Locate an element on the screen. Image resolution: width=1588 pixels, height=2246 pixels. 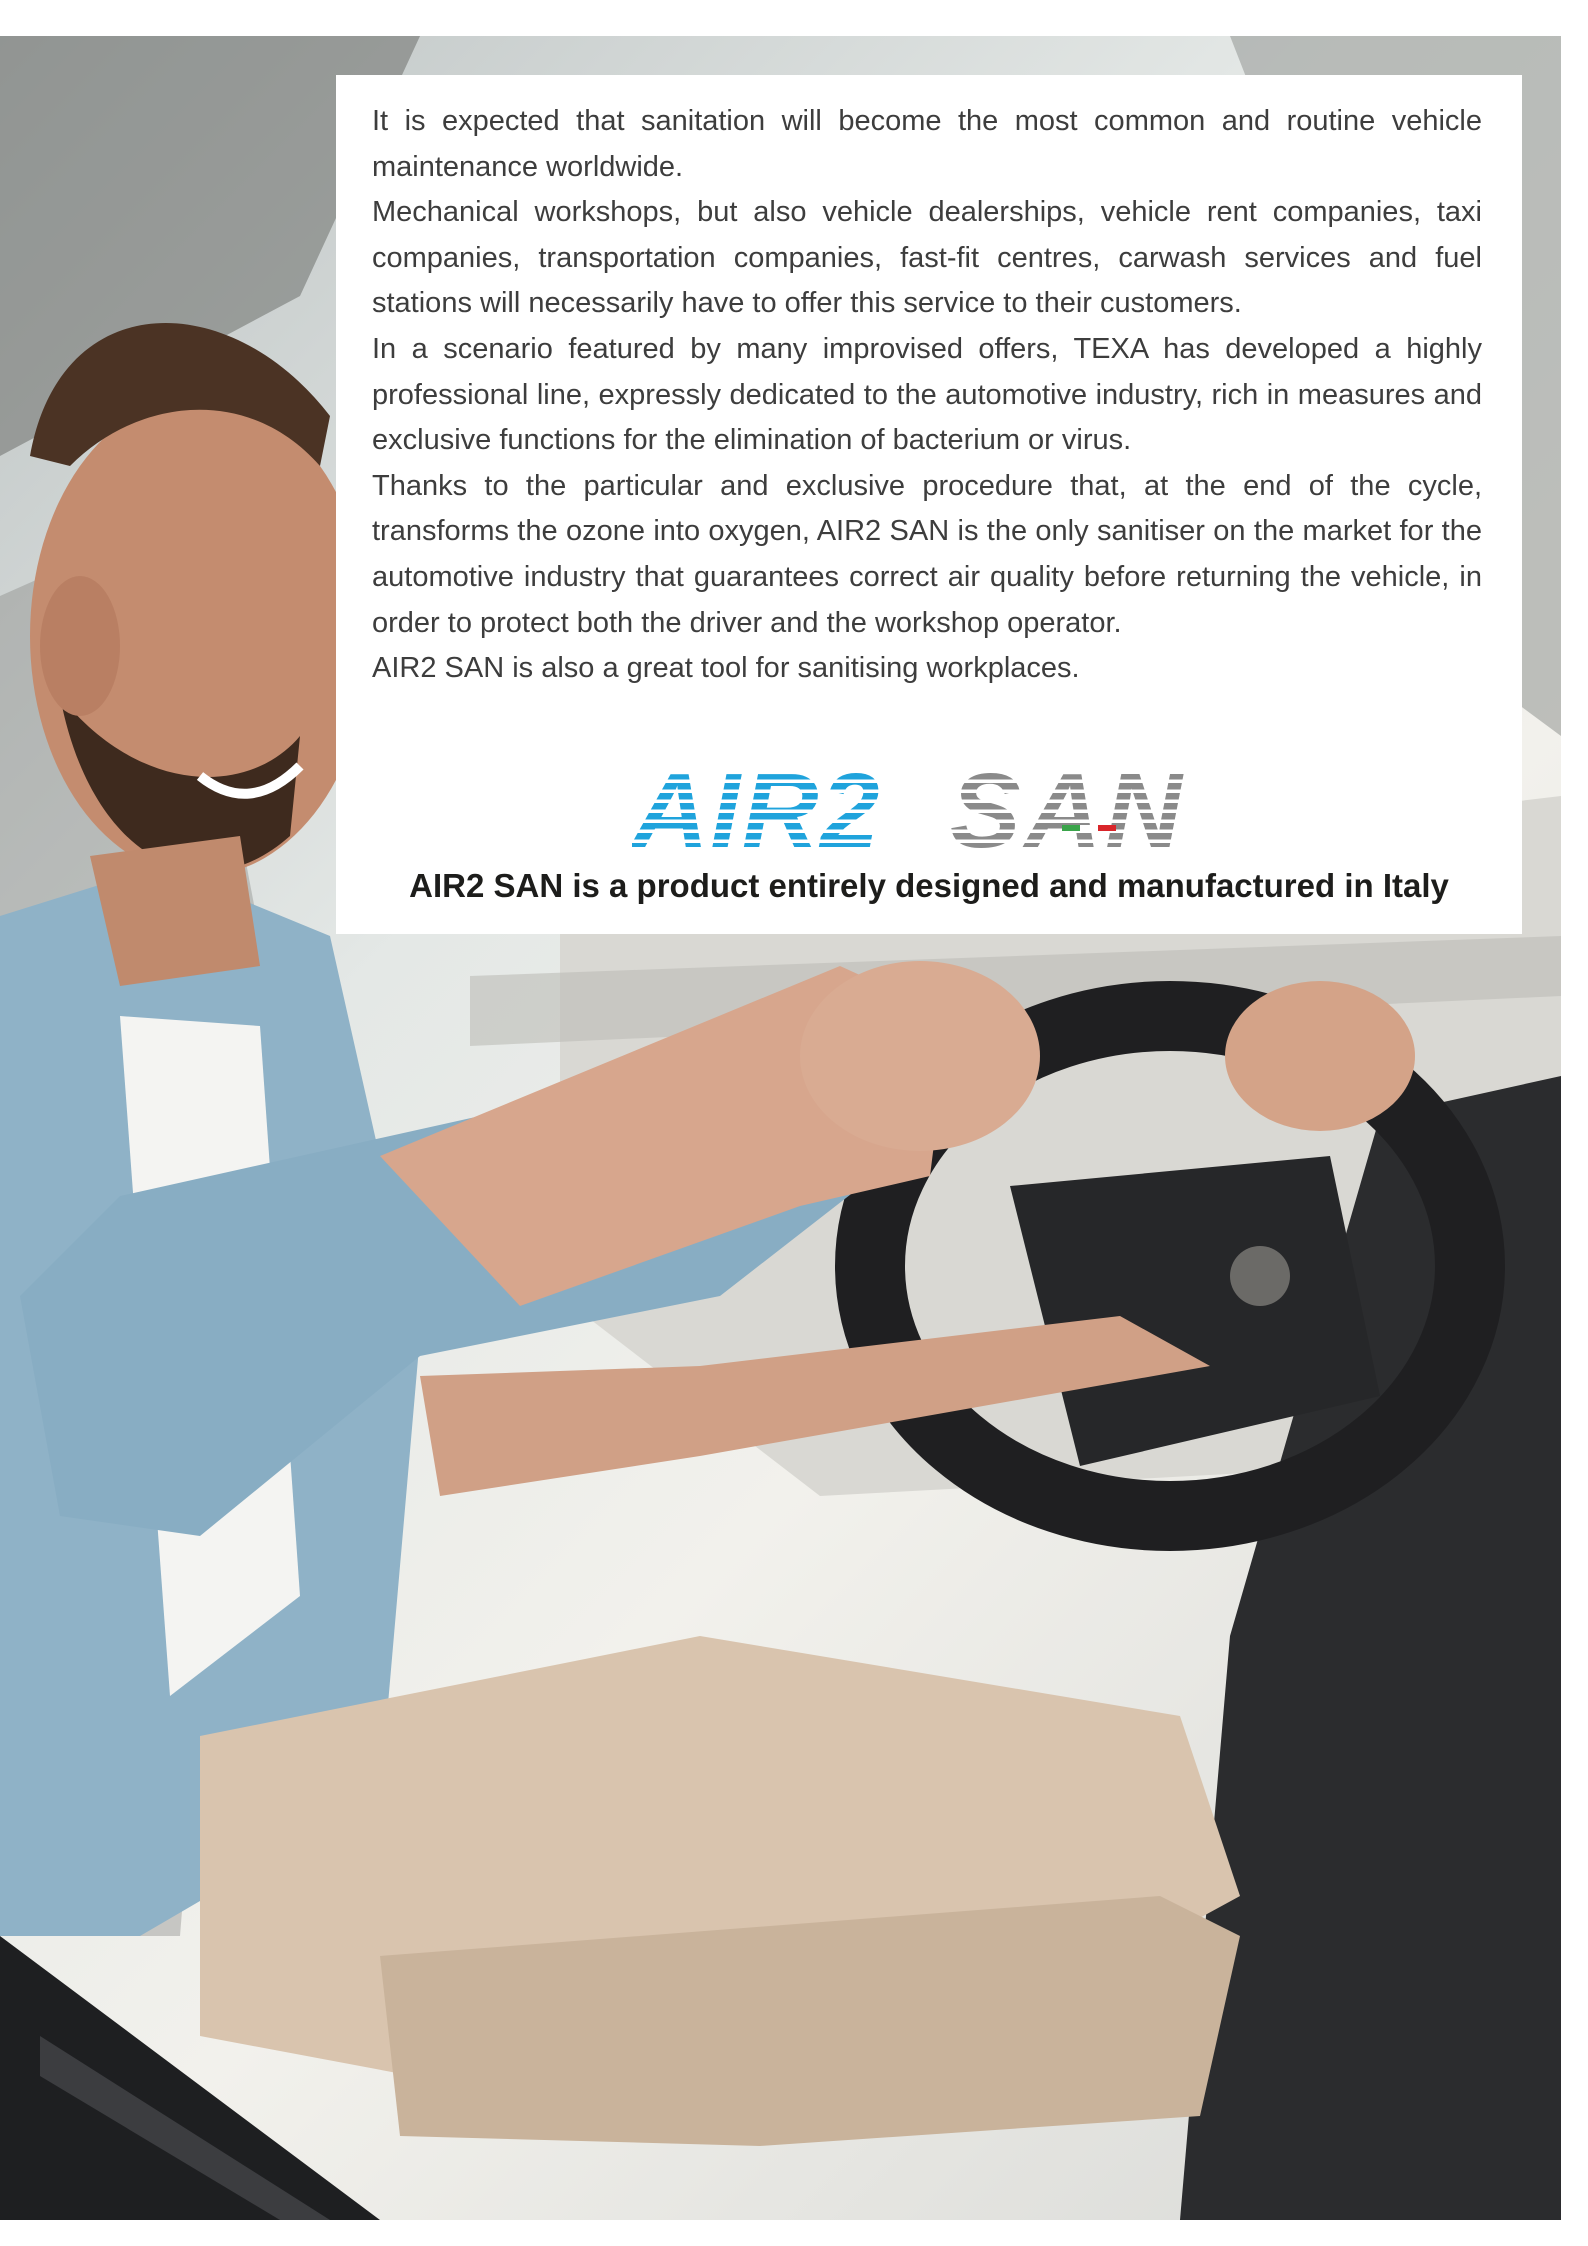
italian-flag-stripes is located at coordinates (1089, 828).